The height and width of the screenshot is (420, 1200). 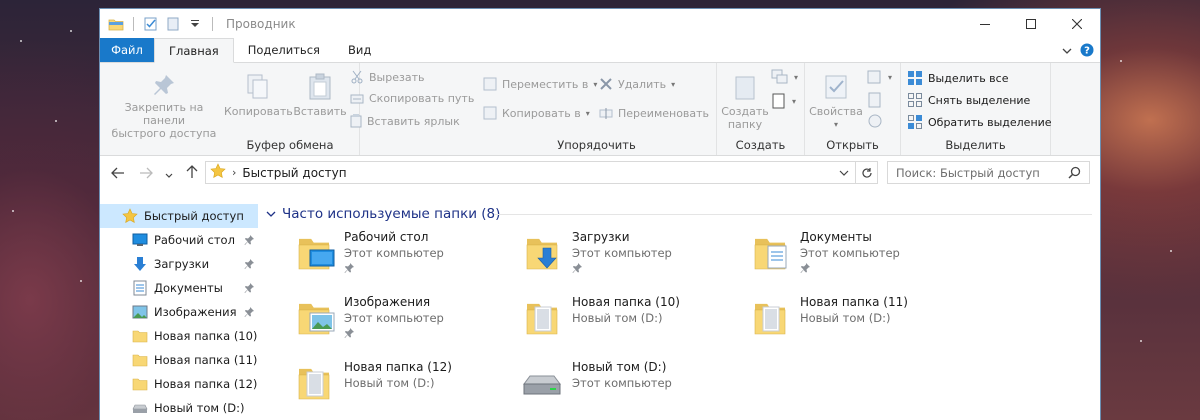 I want to click on search-input: Поиск: Быстрый доступ, so click(x=988, y=172).